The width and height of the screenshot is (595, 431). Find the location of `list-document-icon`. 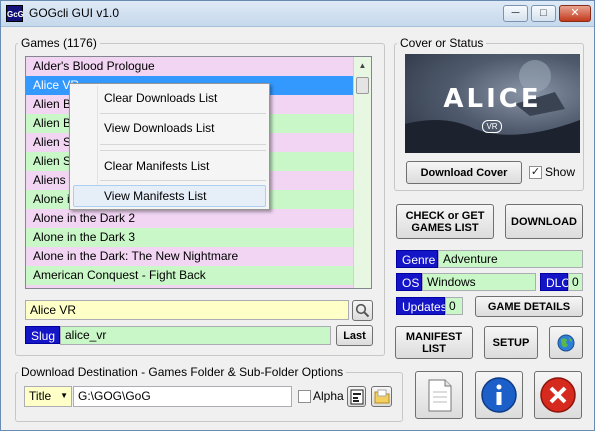

list-document-icon is located at coordinates (356, 396).